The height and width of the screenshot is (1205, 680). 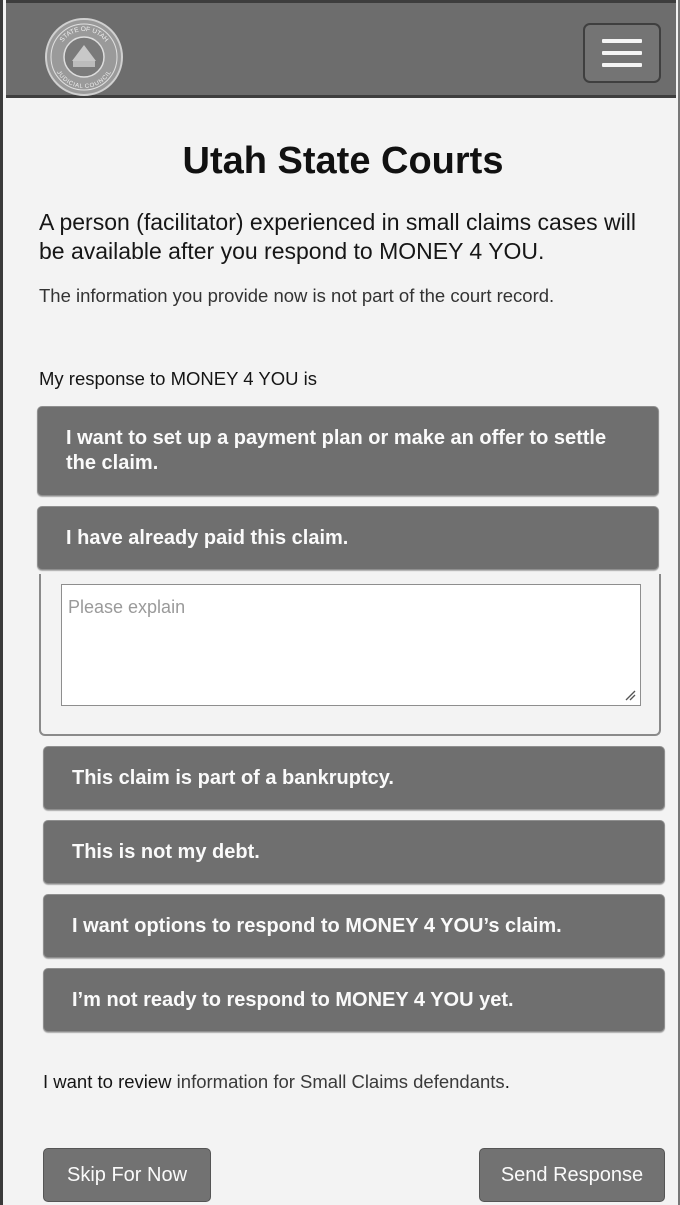 What do you see at coordinates (207, 537) in the screenshot?
I see `option-label: I have already paid this claim.` at bounding box center [207, 537].